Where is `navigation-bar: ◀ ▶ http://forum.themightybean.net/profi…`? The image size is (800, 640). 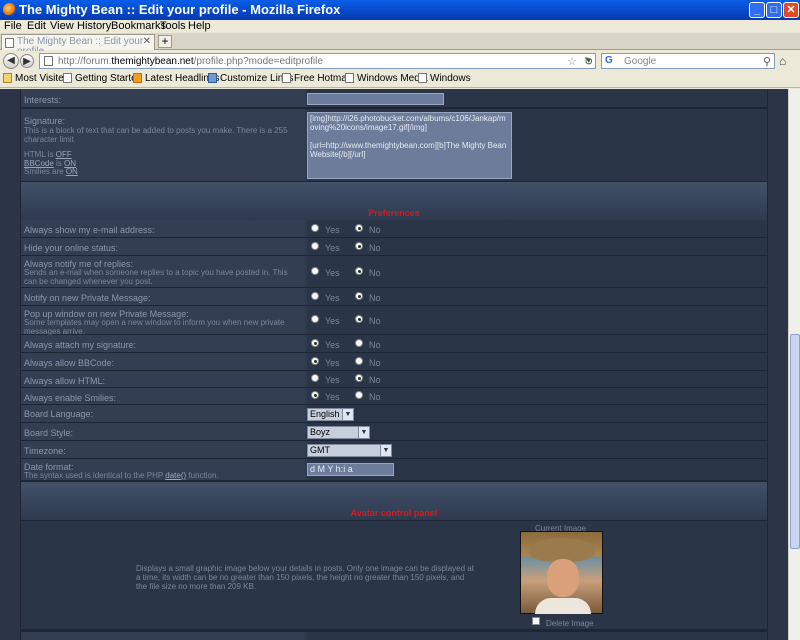 navigation-bar: ◀ ▶ http://forum.themightybean.net/profi… is located at coordinates (400, 61).